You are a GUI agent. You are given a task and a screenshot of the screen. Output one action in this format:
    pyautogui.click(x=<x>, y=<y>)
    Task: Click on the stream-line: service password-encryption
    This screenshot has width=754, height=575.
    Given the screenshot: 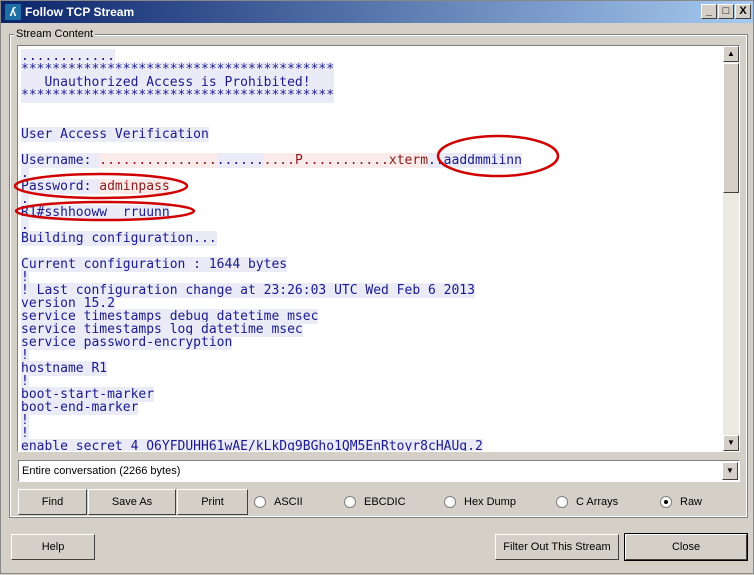 What is the action you would take?
    pyautogui.click(x=271, y=342)
    